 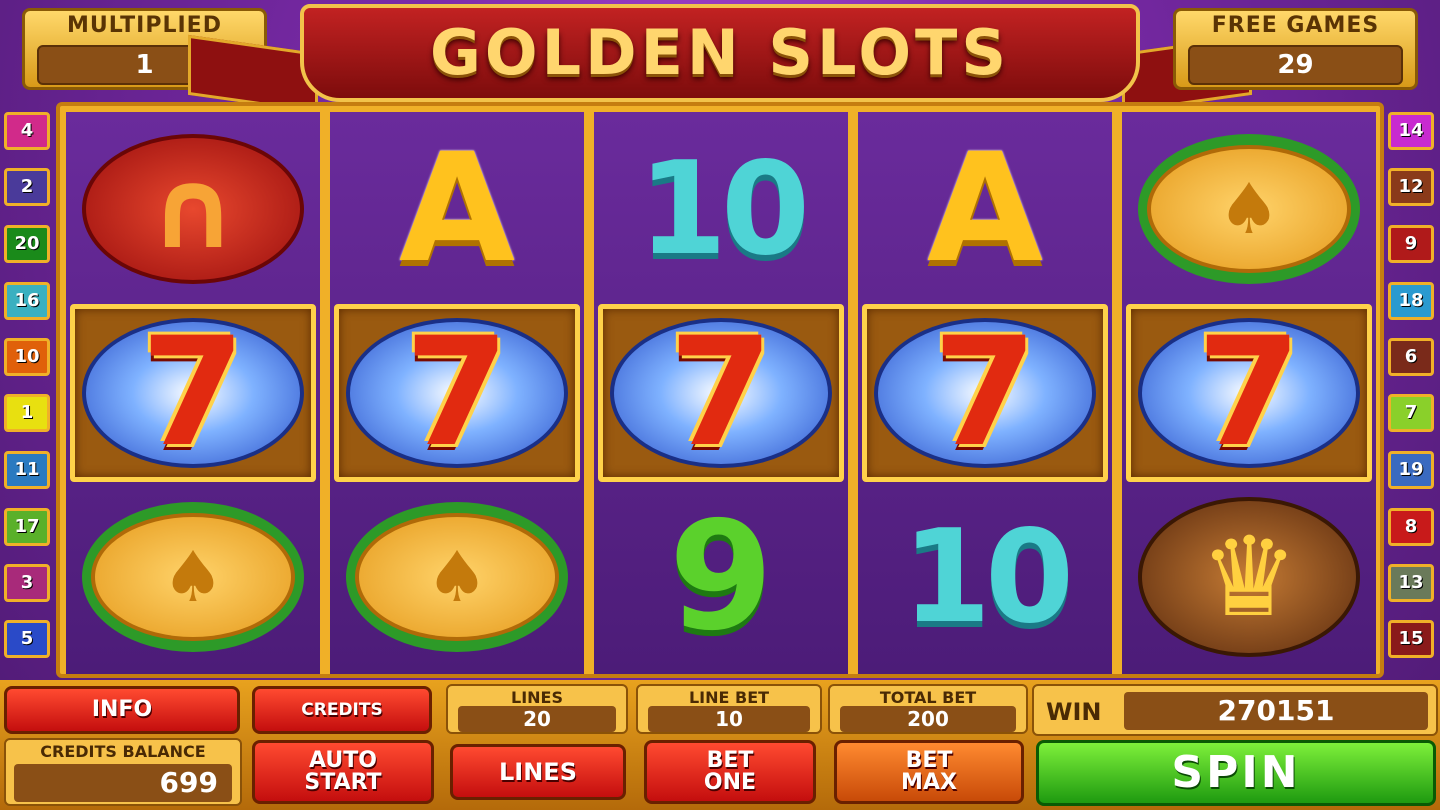 What do you see at coordinates (27, 639) in the screenshot?
I see `left-payline-marker: 5` at bounding box center [27, 639].